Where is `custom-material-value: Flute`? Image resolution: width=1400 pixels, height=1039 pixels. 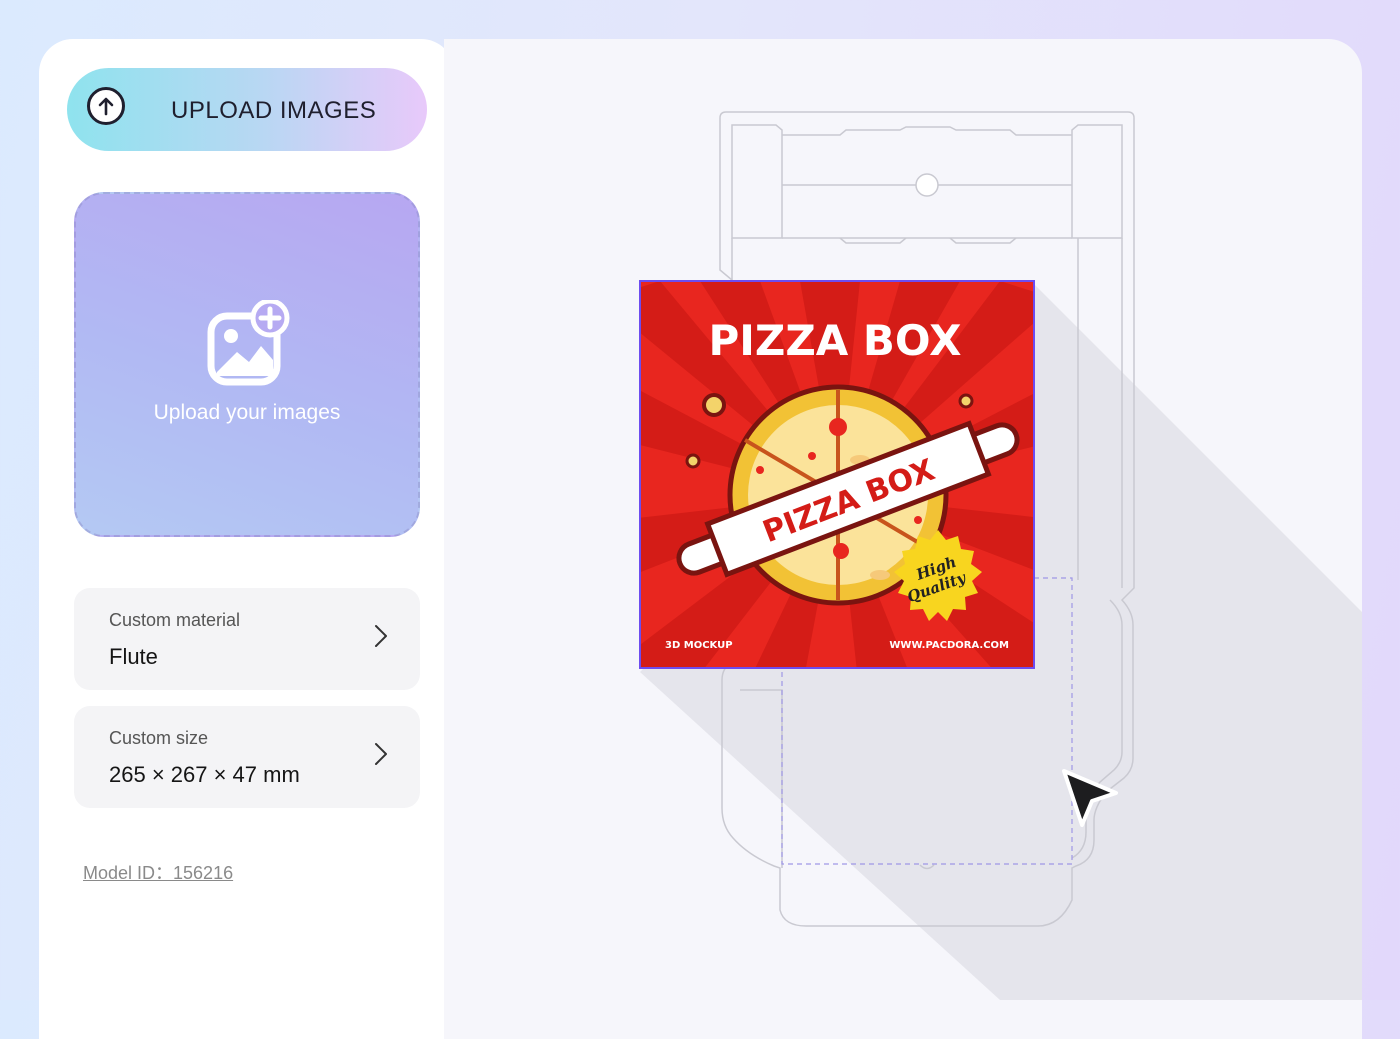 custom-material-value: Flute is located at coordinates (133, 656).